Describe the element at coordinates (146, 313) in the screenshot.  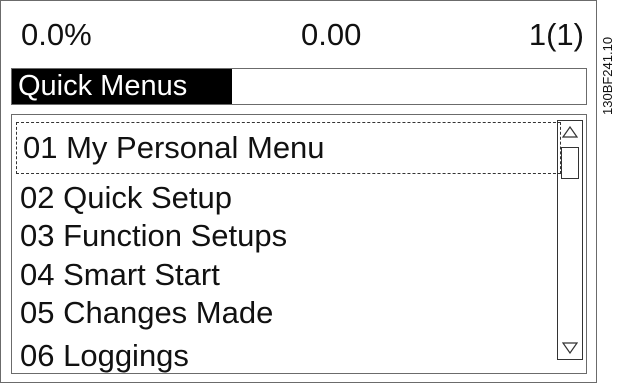
I see `menu-item-changes-made: 05 Changes Made` at that location.